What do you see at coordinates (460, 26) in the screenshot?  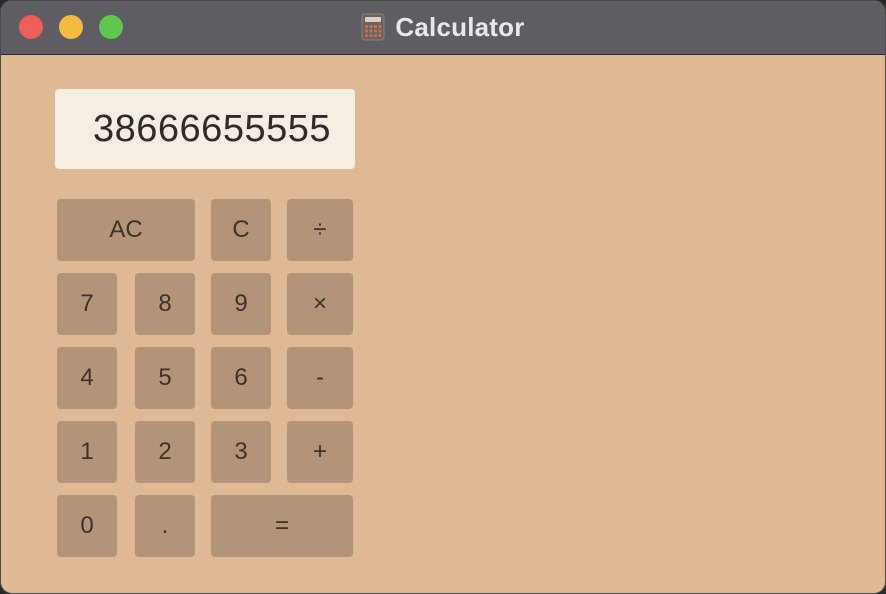 I see `window-title: Calculator` at bounding box center [460, 26].